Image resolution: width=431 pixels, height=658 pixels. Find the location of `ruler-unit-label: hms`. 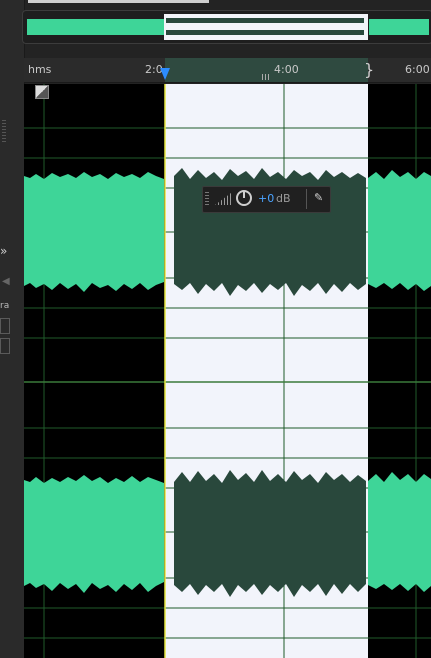

ruler-unit-label: hms is located at coordinates (40, 69).